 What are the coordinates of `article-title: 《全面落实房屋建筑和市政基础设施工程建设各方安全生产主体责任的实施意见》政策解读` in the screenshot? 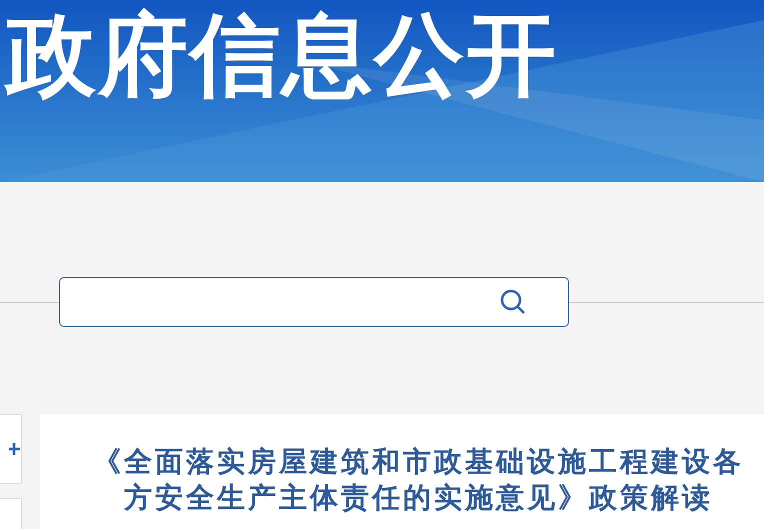 It's located at (418, 480).